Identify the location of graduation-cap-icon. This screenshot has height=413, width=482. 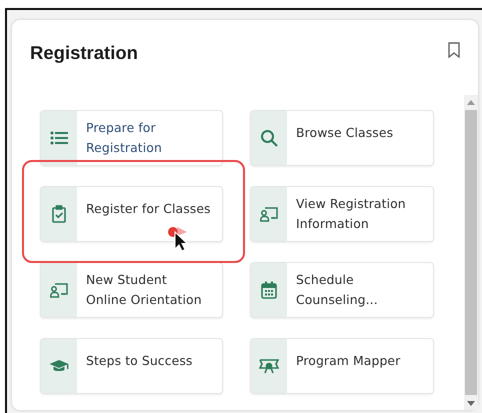
(59, 366).